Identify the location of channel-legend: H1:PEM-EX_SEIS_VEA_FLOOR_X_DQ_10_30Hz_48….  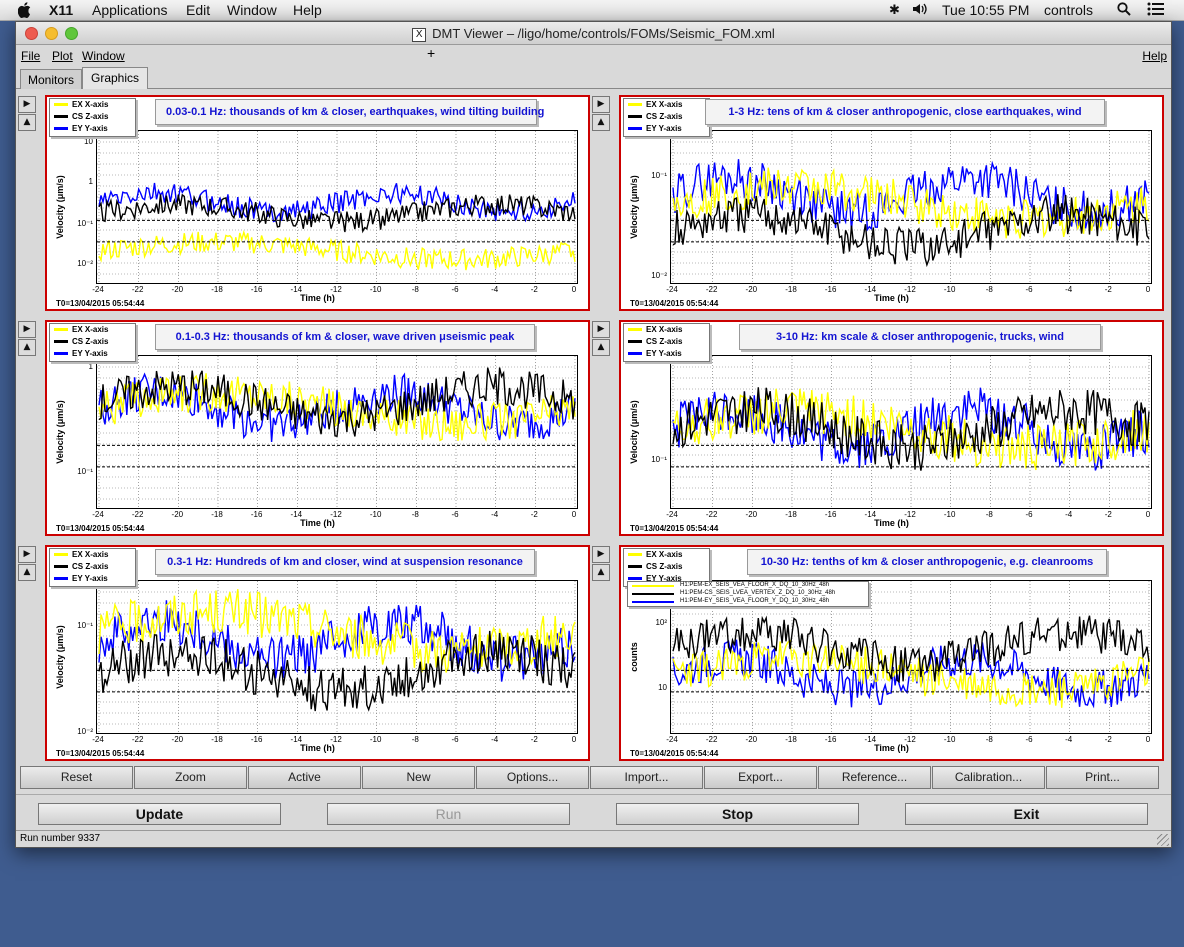
(748, 594).